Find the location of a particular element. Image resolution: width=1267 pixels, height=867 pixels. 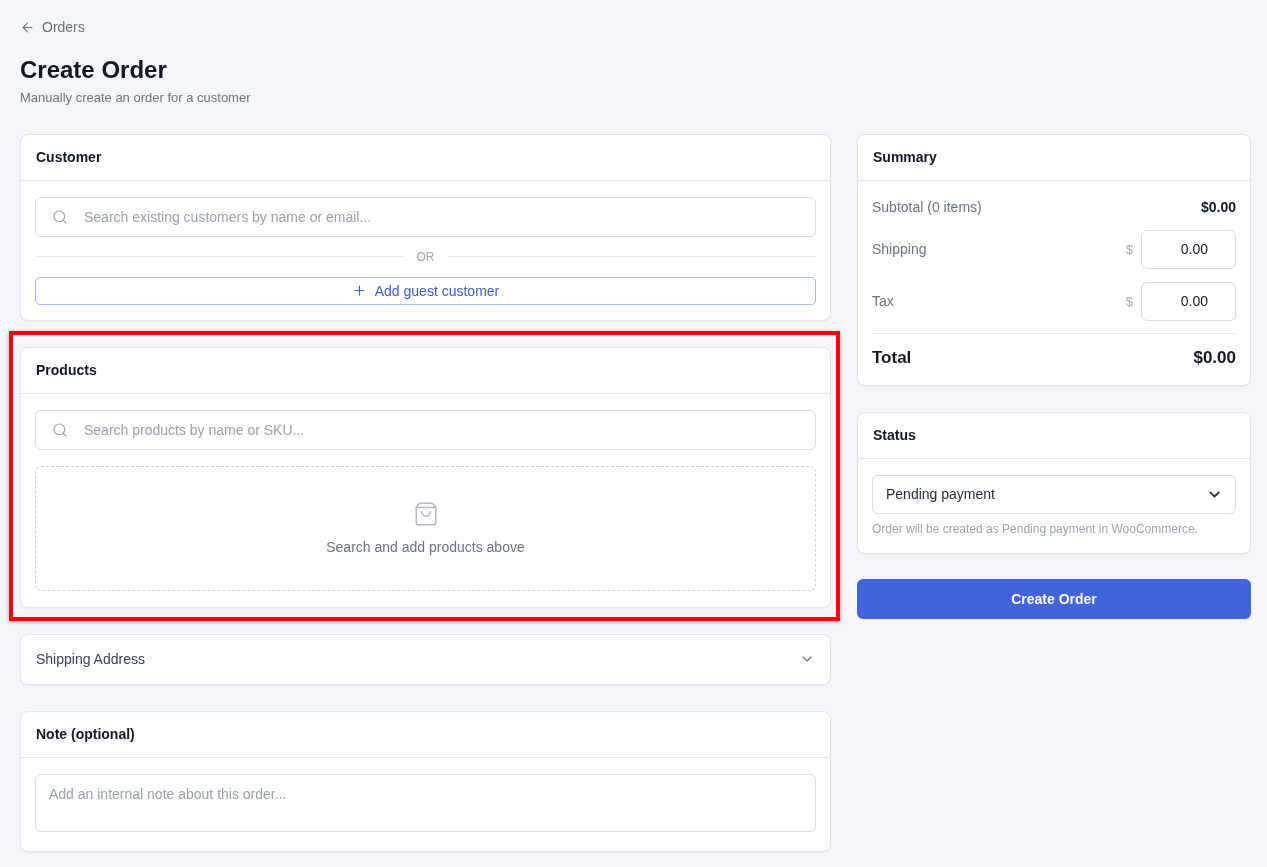

card-title: Status is located at coordinates (894, 435).